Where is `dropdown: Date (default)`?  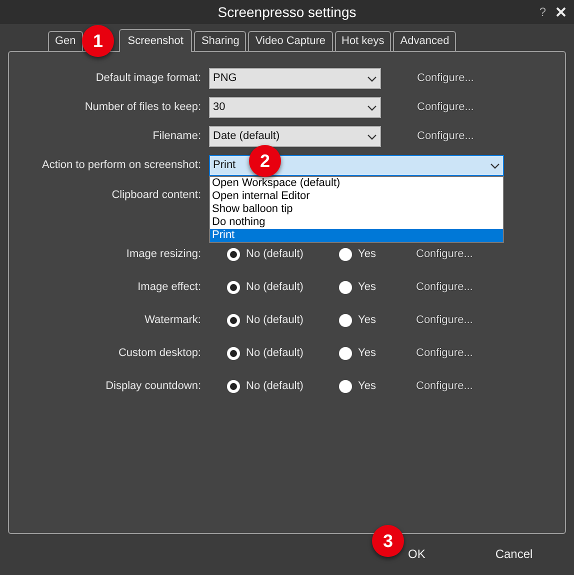
dropdown: Date (default) is located at coordinates (295, 136).